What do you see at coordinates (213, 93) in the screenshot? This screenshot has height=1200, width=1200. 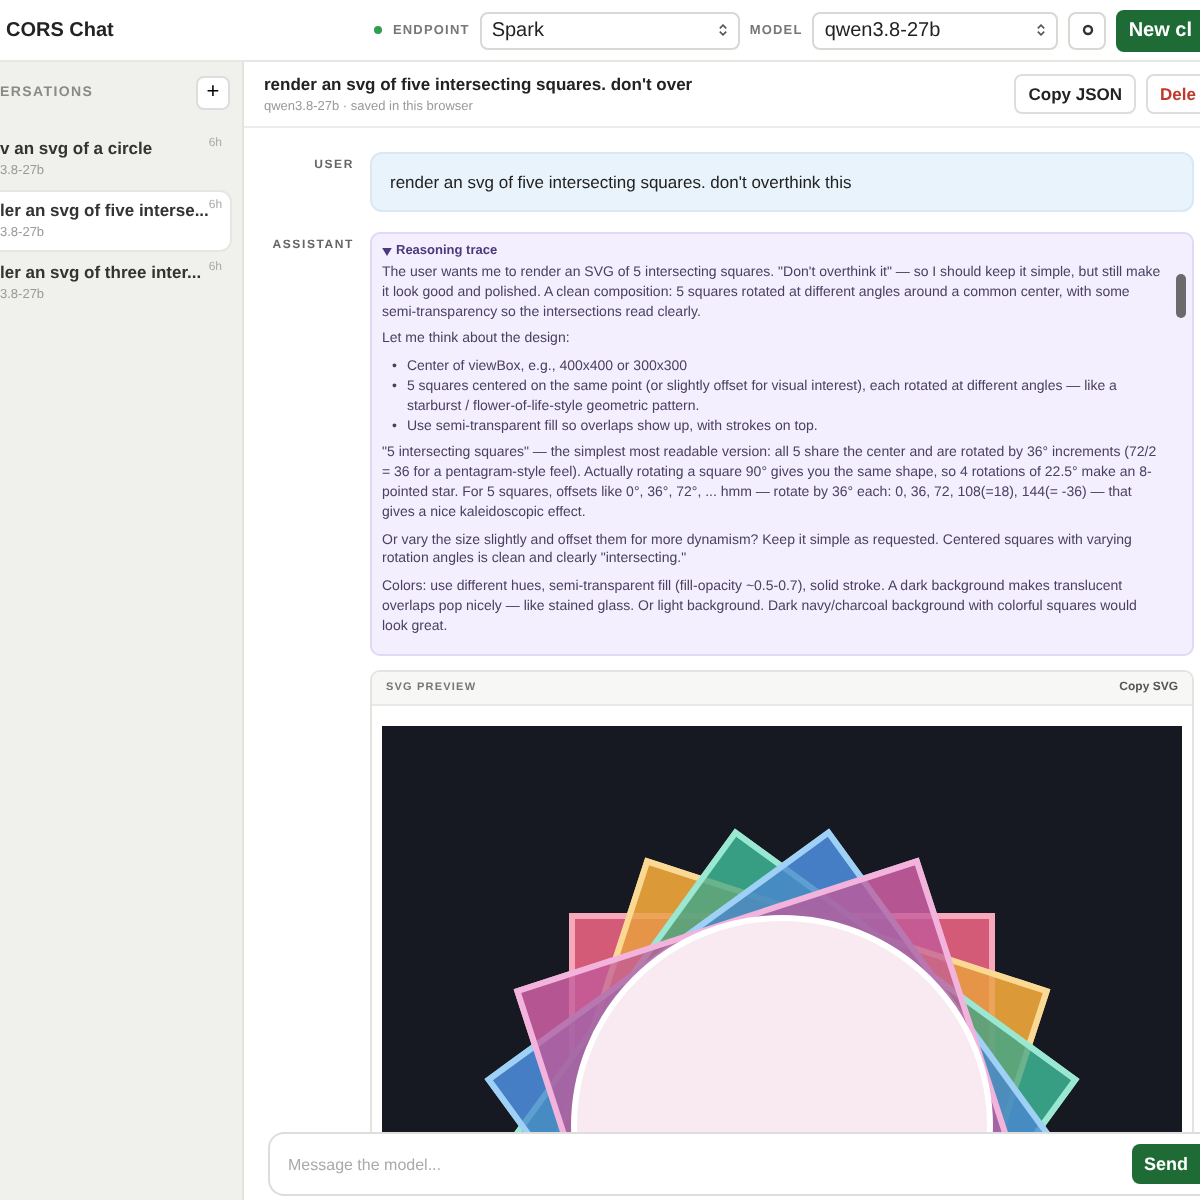 I see `add-button: +` at bounding box center [213, 93].